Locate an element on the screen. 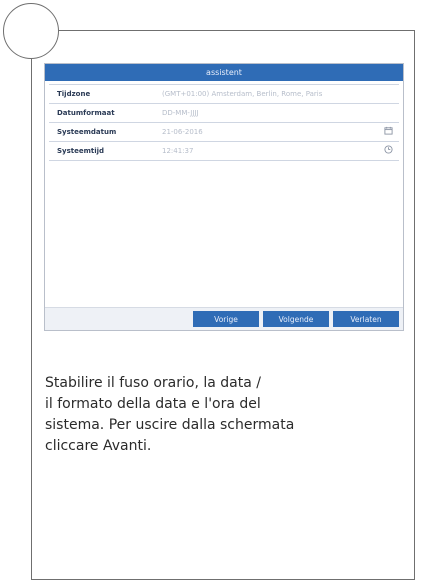 Image resolution: width=423 pixels, height=587 pixels. instruction-line-4: cliccare Avanti. is located at coordinates (98, 446).